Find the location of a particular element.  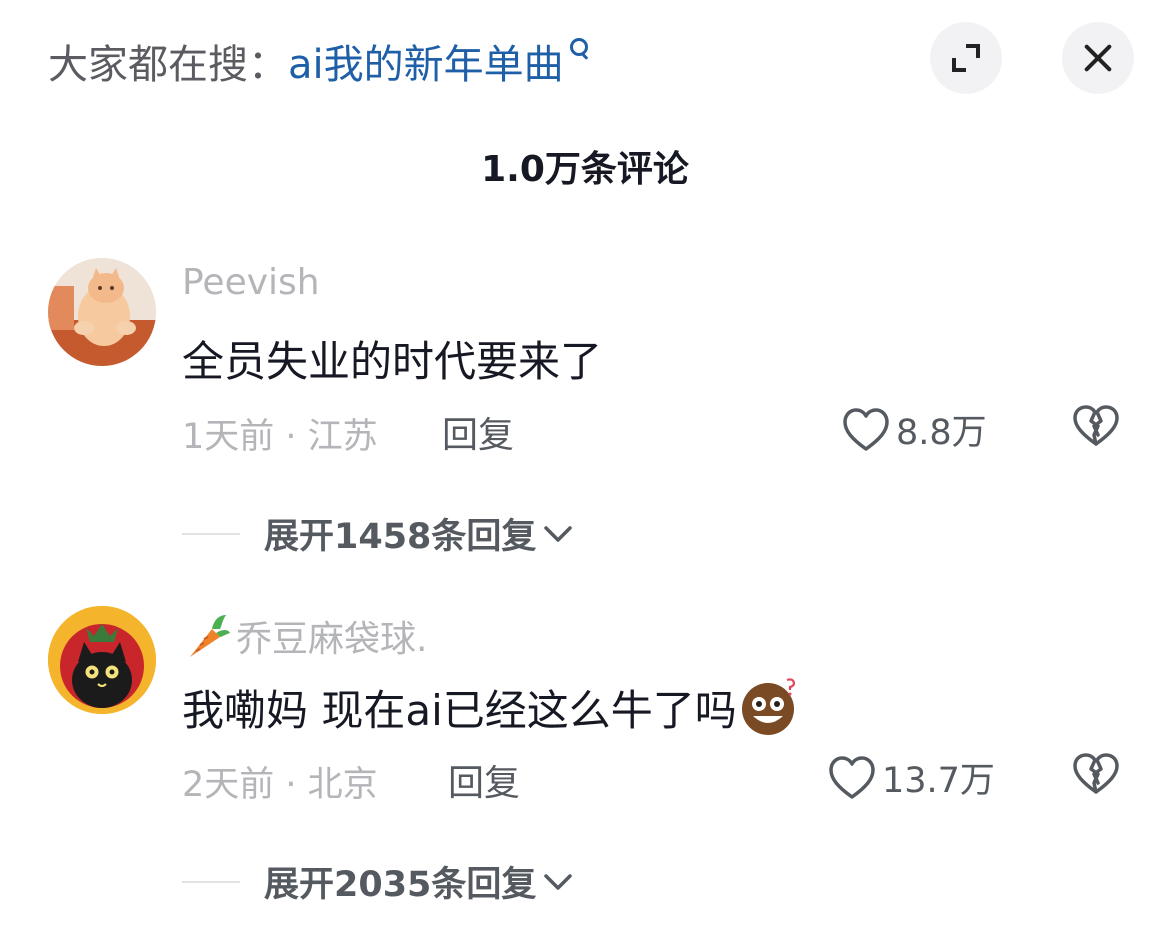

search-prefix-label: 大家都在搜： is located at coordinates (168, 65).